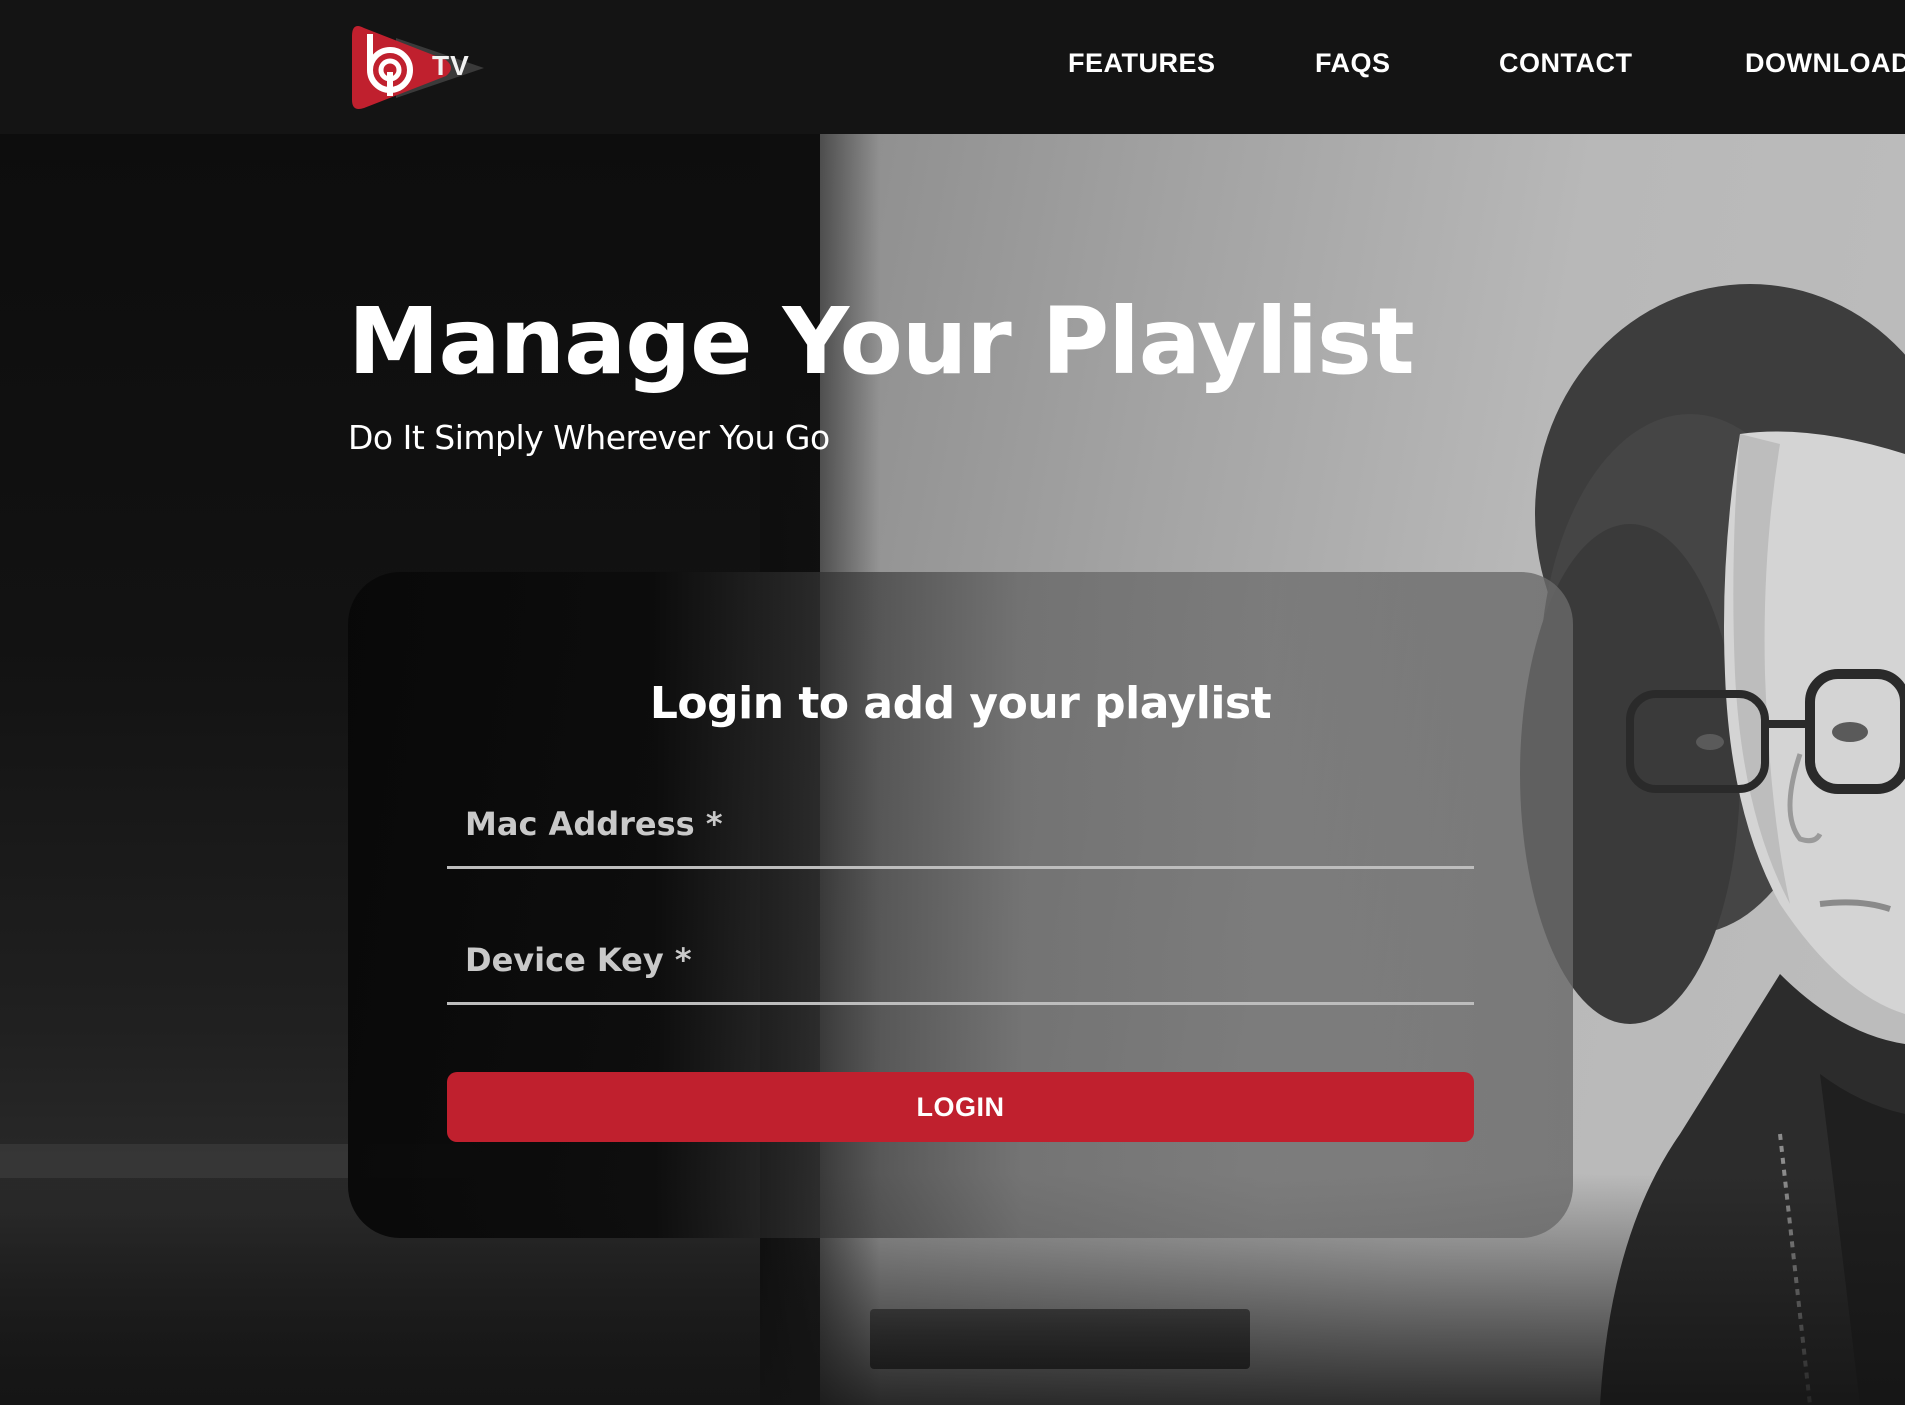  I want to click on mac-address-input, so click(960, 823).